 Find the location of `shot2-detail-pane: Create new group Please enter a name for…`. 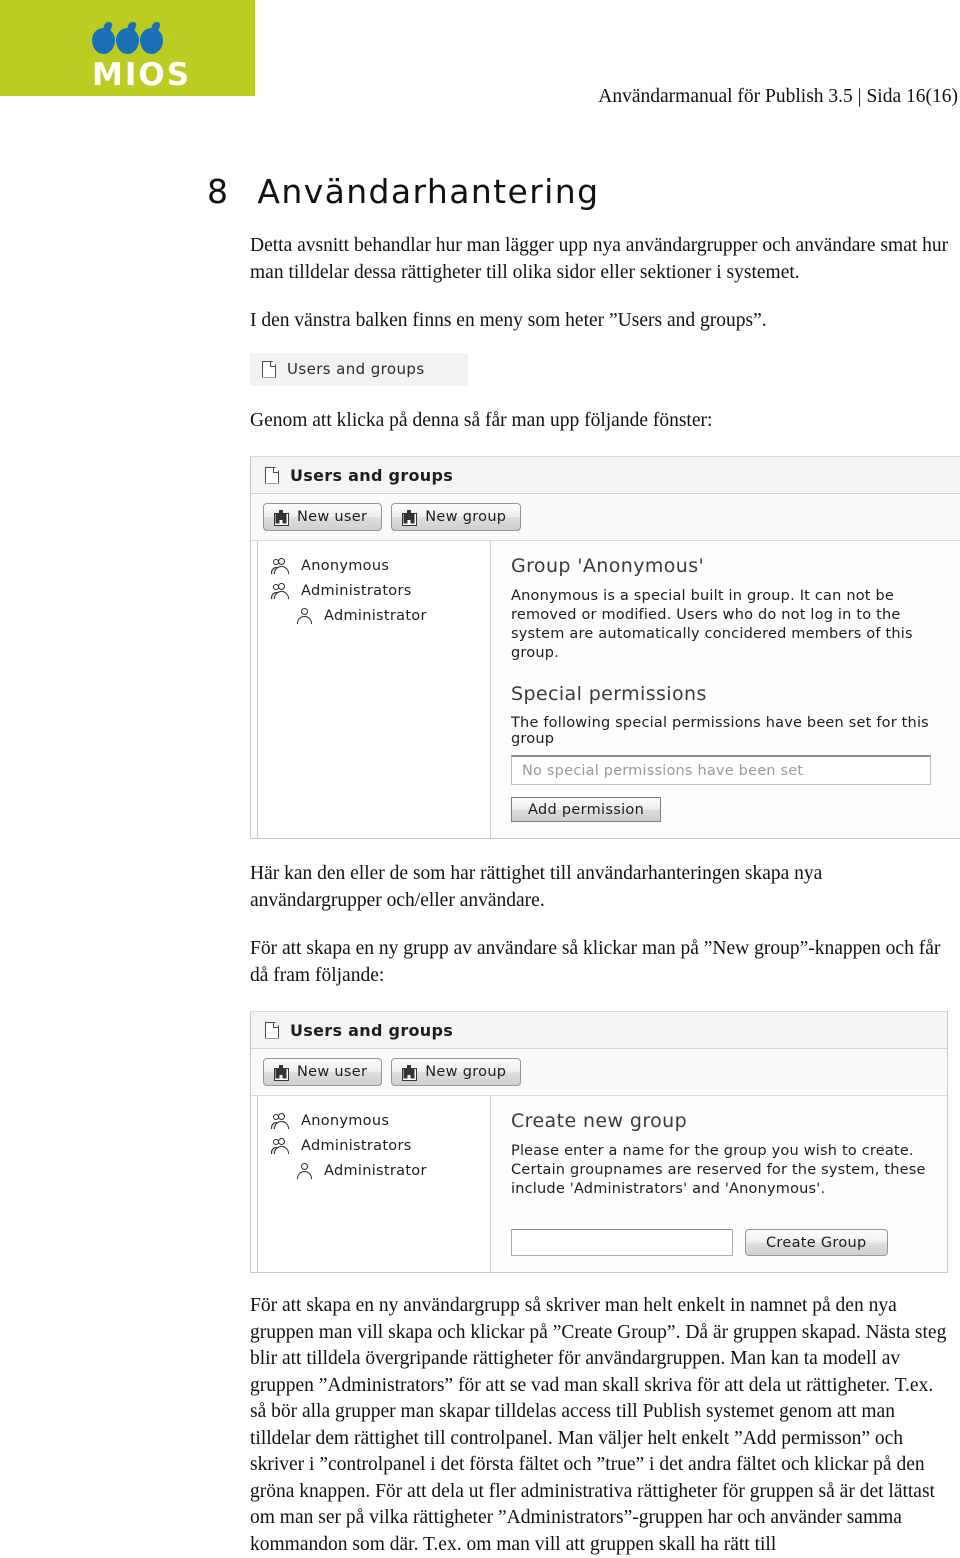

shot2-detail-pane: Create new group Please enter a name for… is located at coordinates (719, 1184).